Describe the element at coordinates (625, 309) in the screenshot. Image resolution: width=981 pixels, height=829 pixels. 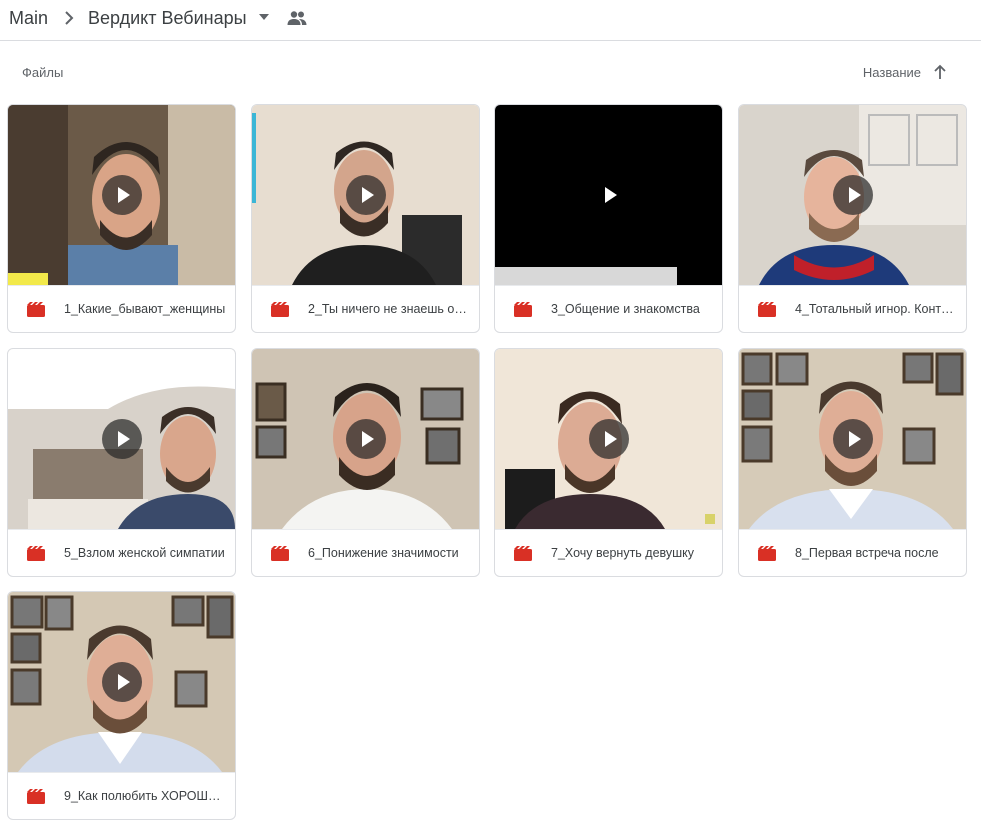
I see `file-name: 3_Общение и знакомства` at that location.